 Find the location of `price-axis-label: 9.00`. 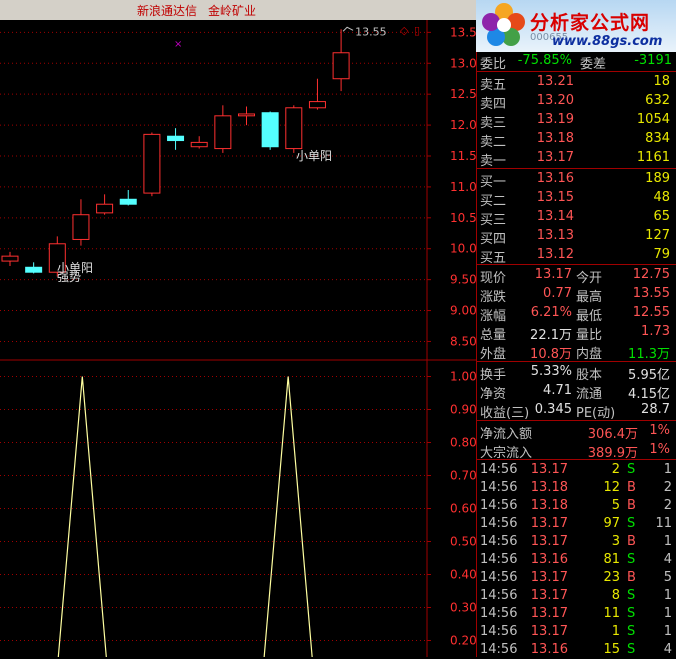

price-axis-label: 9.00 is located at coordinates (463, 311).